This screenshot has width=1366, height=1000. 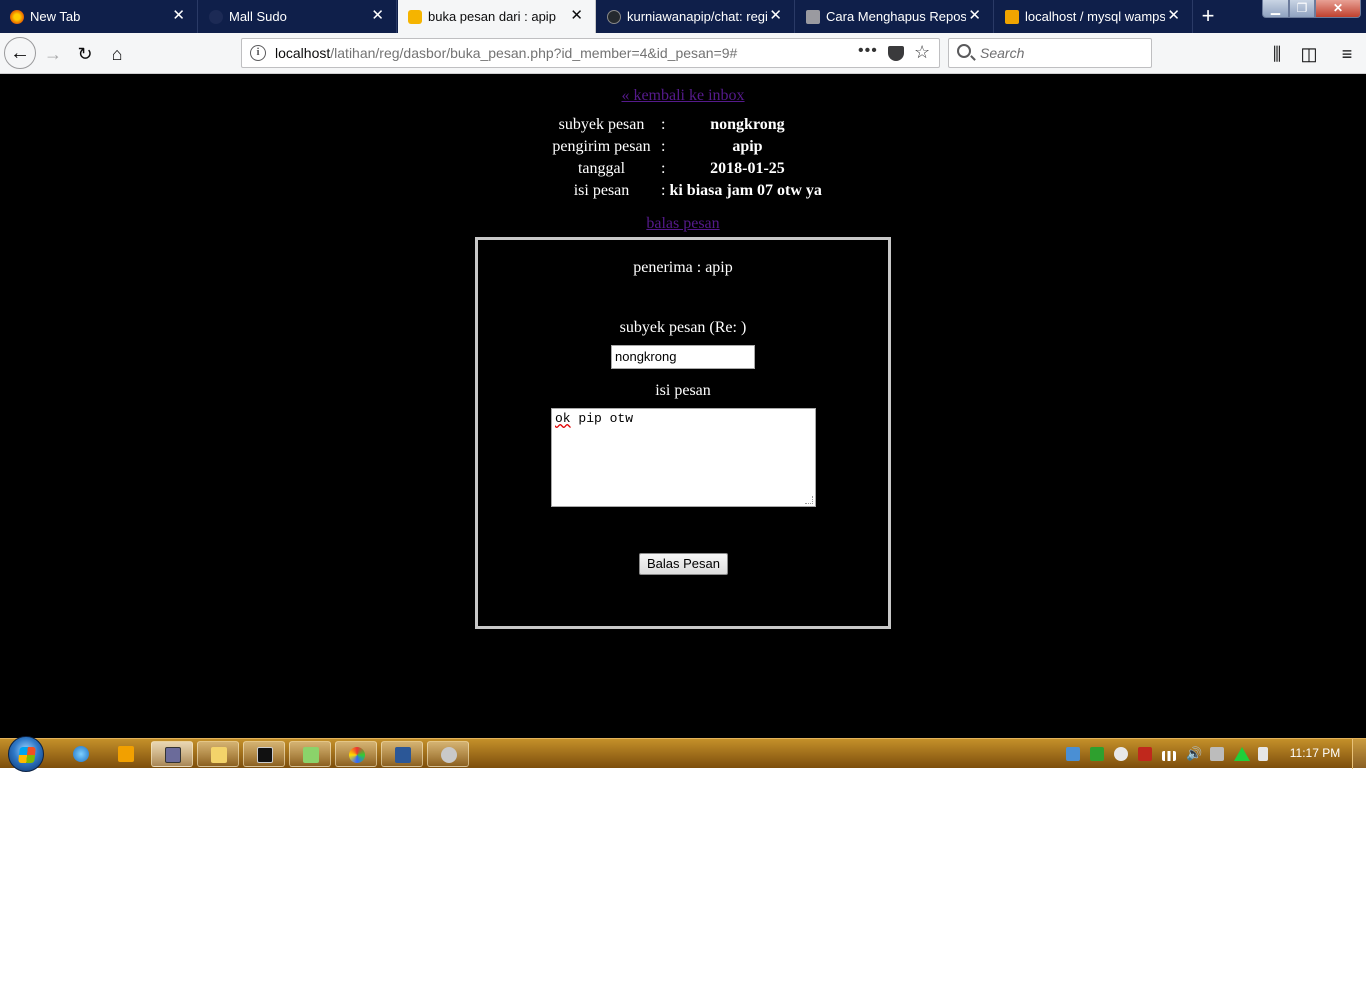 What do you see at coordinates (99, 16) in the screenshot?
I see `tab-new-tab: New Tab ✕` at bounding box center [99, 16].